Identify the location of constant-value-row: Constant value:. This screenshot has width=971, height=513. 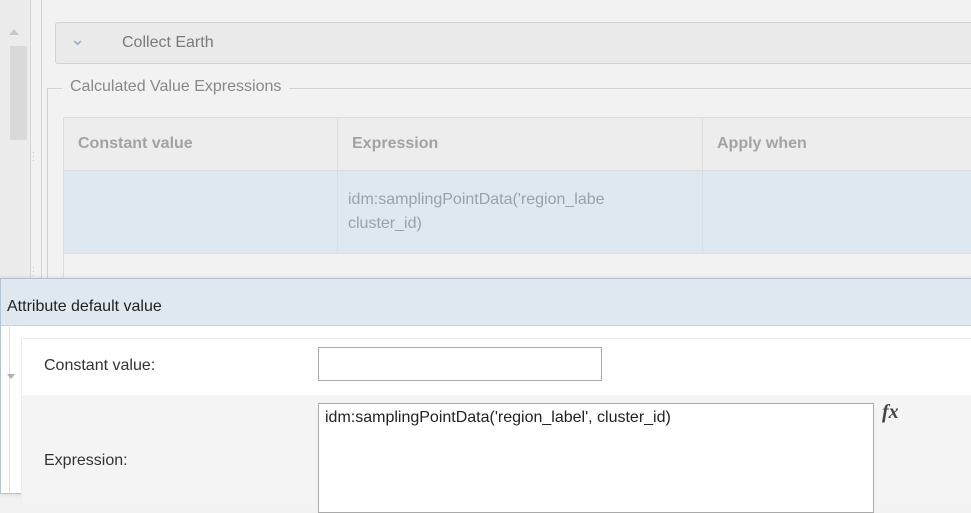
(496, 366).